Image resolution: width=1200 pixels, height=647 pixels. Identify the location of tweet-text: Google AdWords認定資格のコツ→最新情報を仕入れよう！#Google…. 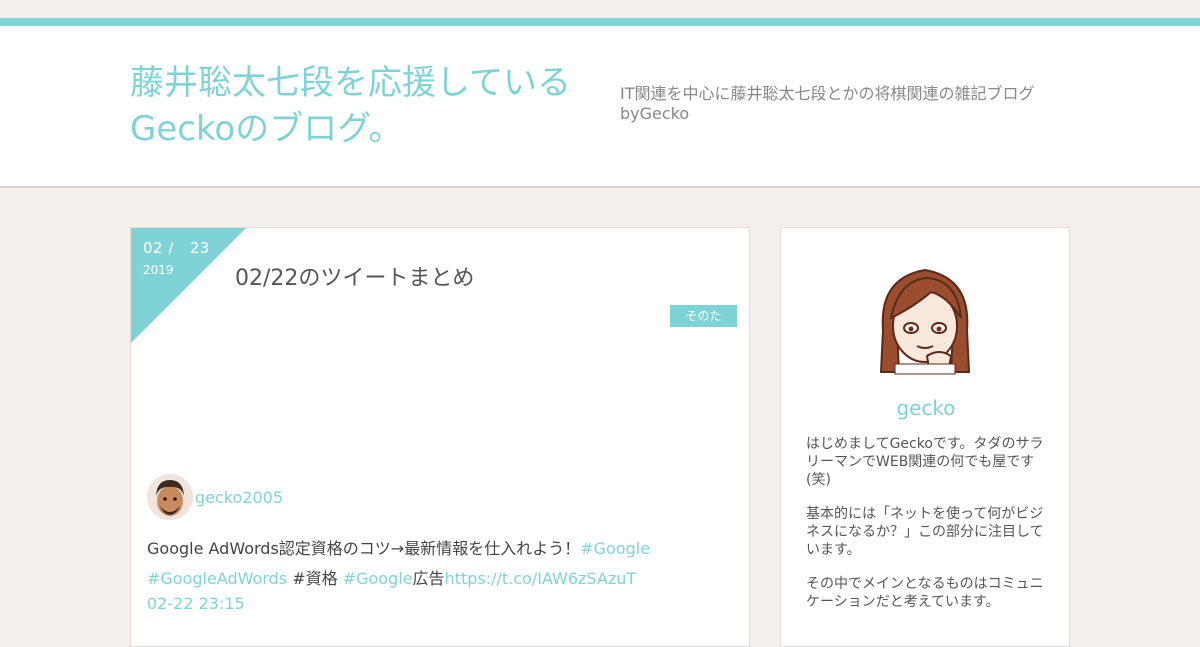
(447, 564).